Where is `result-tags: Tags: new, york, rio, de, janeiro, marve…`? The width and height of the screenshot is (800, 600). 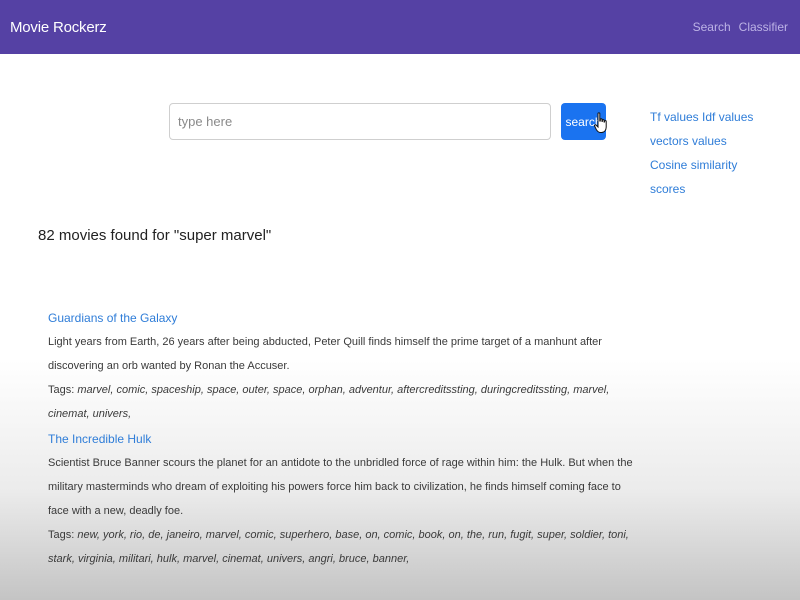 result-tags: Tags: new, york, rio, de, janeiro, marve… is located at coordinates (343, 547).